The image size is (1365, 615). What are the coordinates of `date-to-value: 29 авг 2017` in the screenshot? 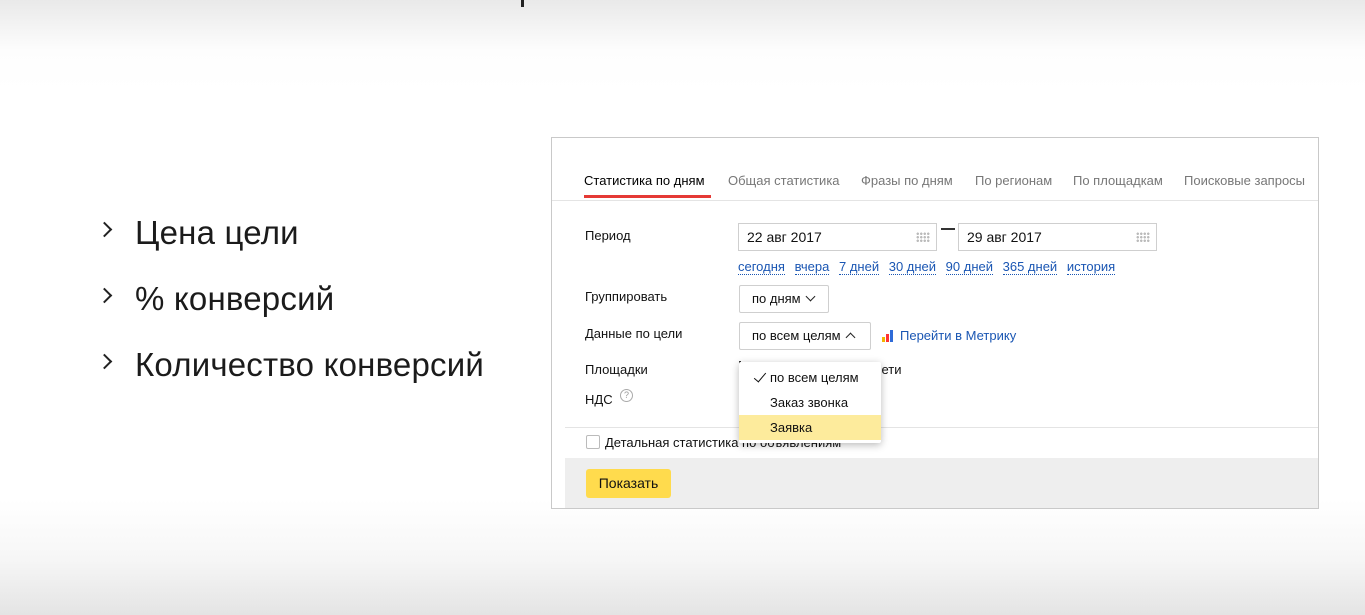 It's located at (1004, 237).